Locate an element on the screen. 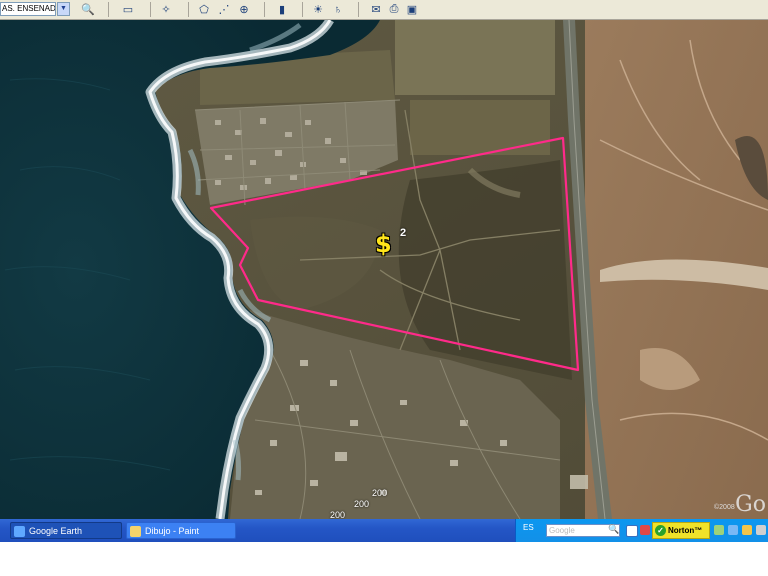 Image resolution: width=768 pixels, height=576 pixels. save-image-icon: ▣ is located at coordinates (412, 9).